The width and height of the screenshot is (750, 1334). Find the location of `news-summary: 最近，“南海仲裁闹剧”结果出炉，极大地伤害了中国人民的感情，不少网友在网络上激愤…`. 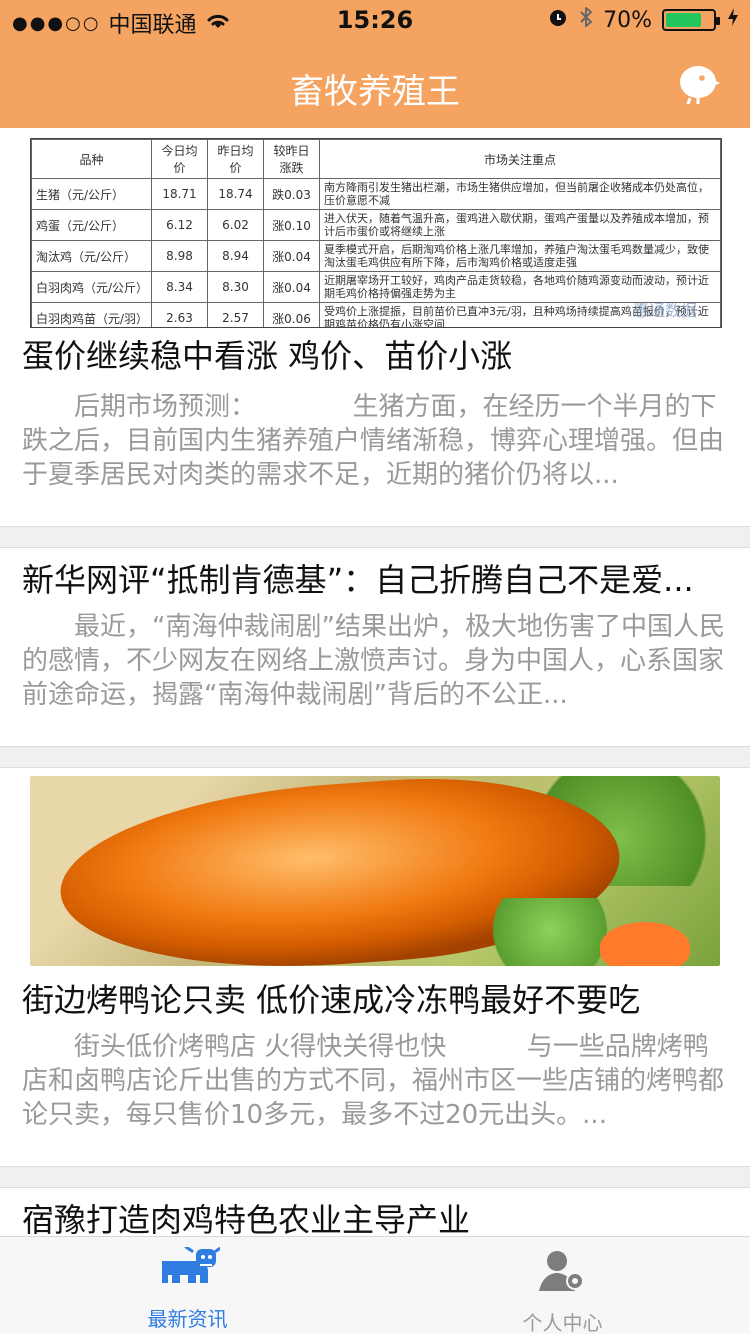

news-summary: 最近，“南海仲裁闹剧”结果出炉，极大地伤害了中国人民的感情，不少网友在网络上激愤… is located at coordinates (375, 661).